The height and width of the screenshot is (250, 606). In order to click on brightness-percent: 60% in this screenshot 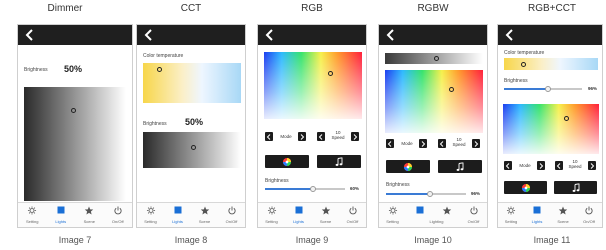, I will do `click(355, 188)`.